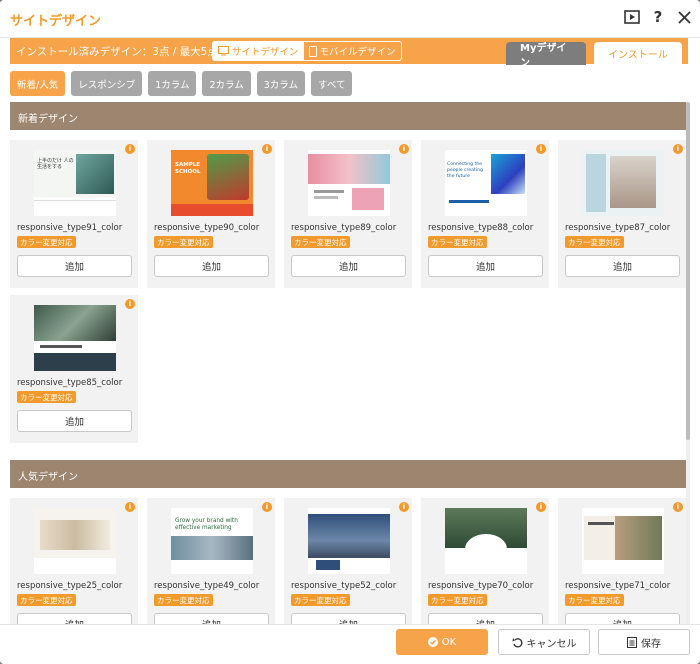  I want to click on cancel-label: キャンセル, so click(551, 644).